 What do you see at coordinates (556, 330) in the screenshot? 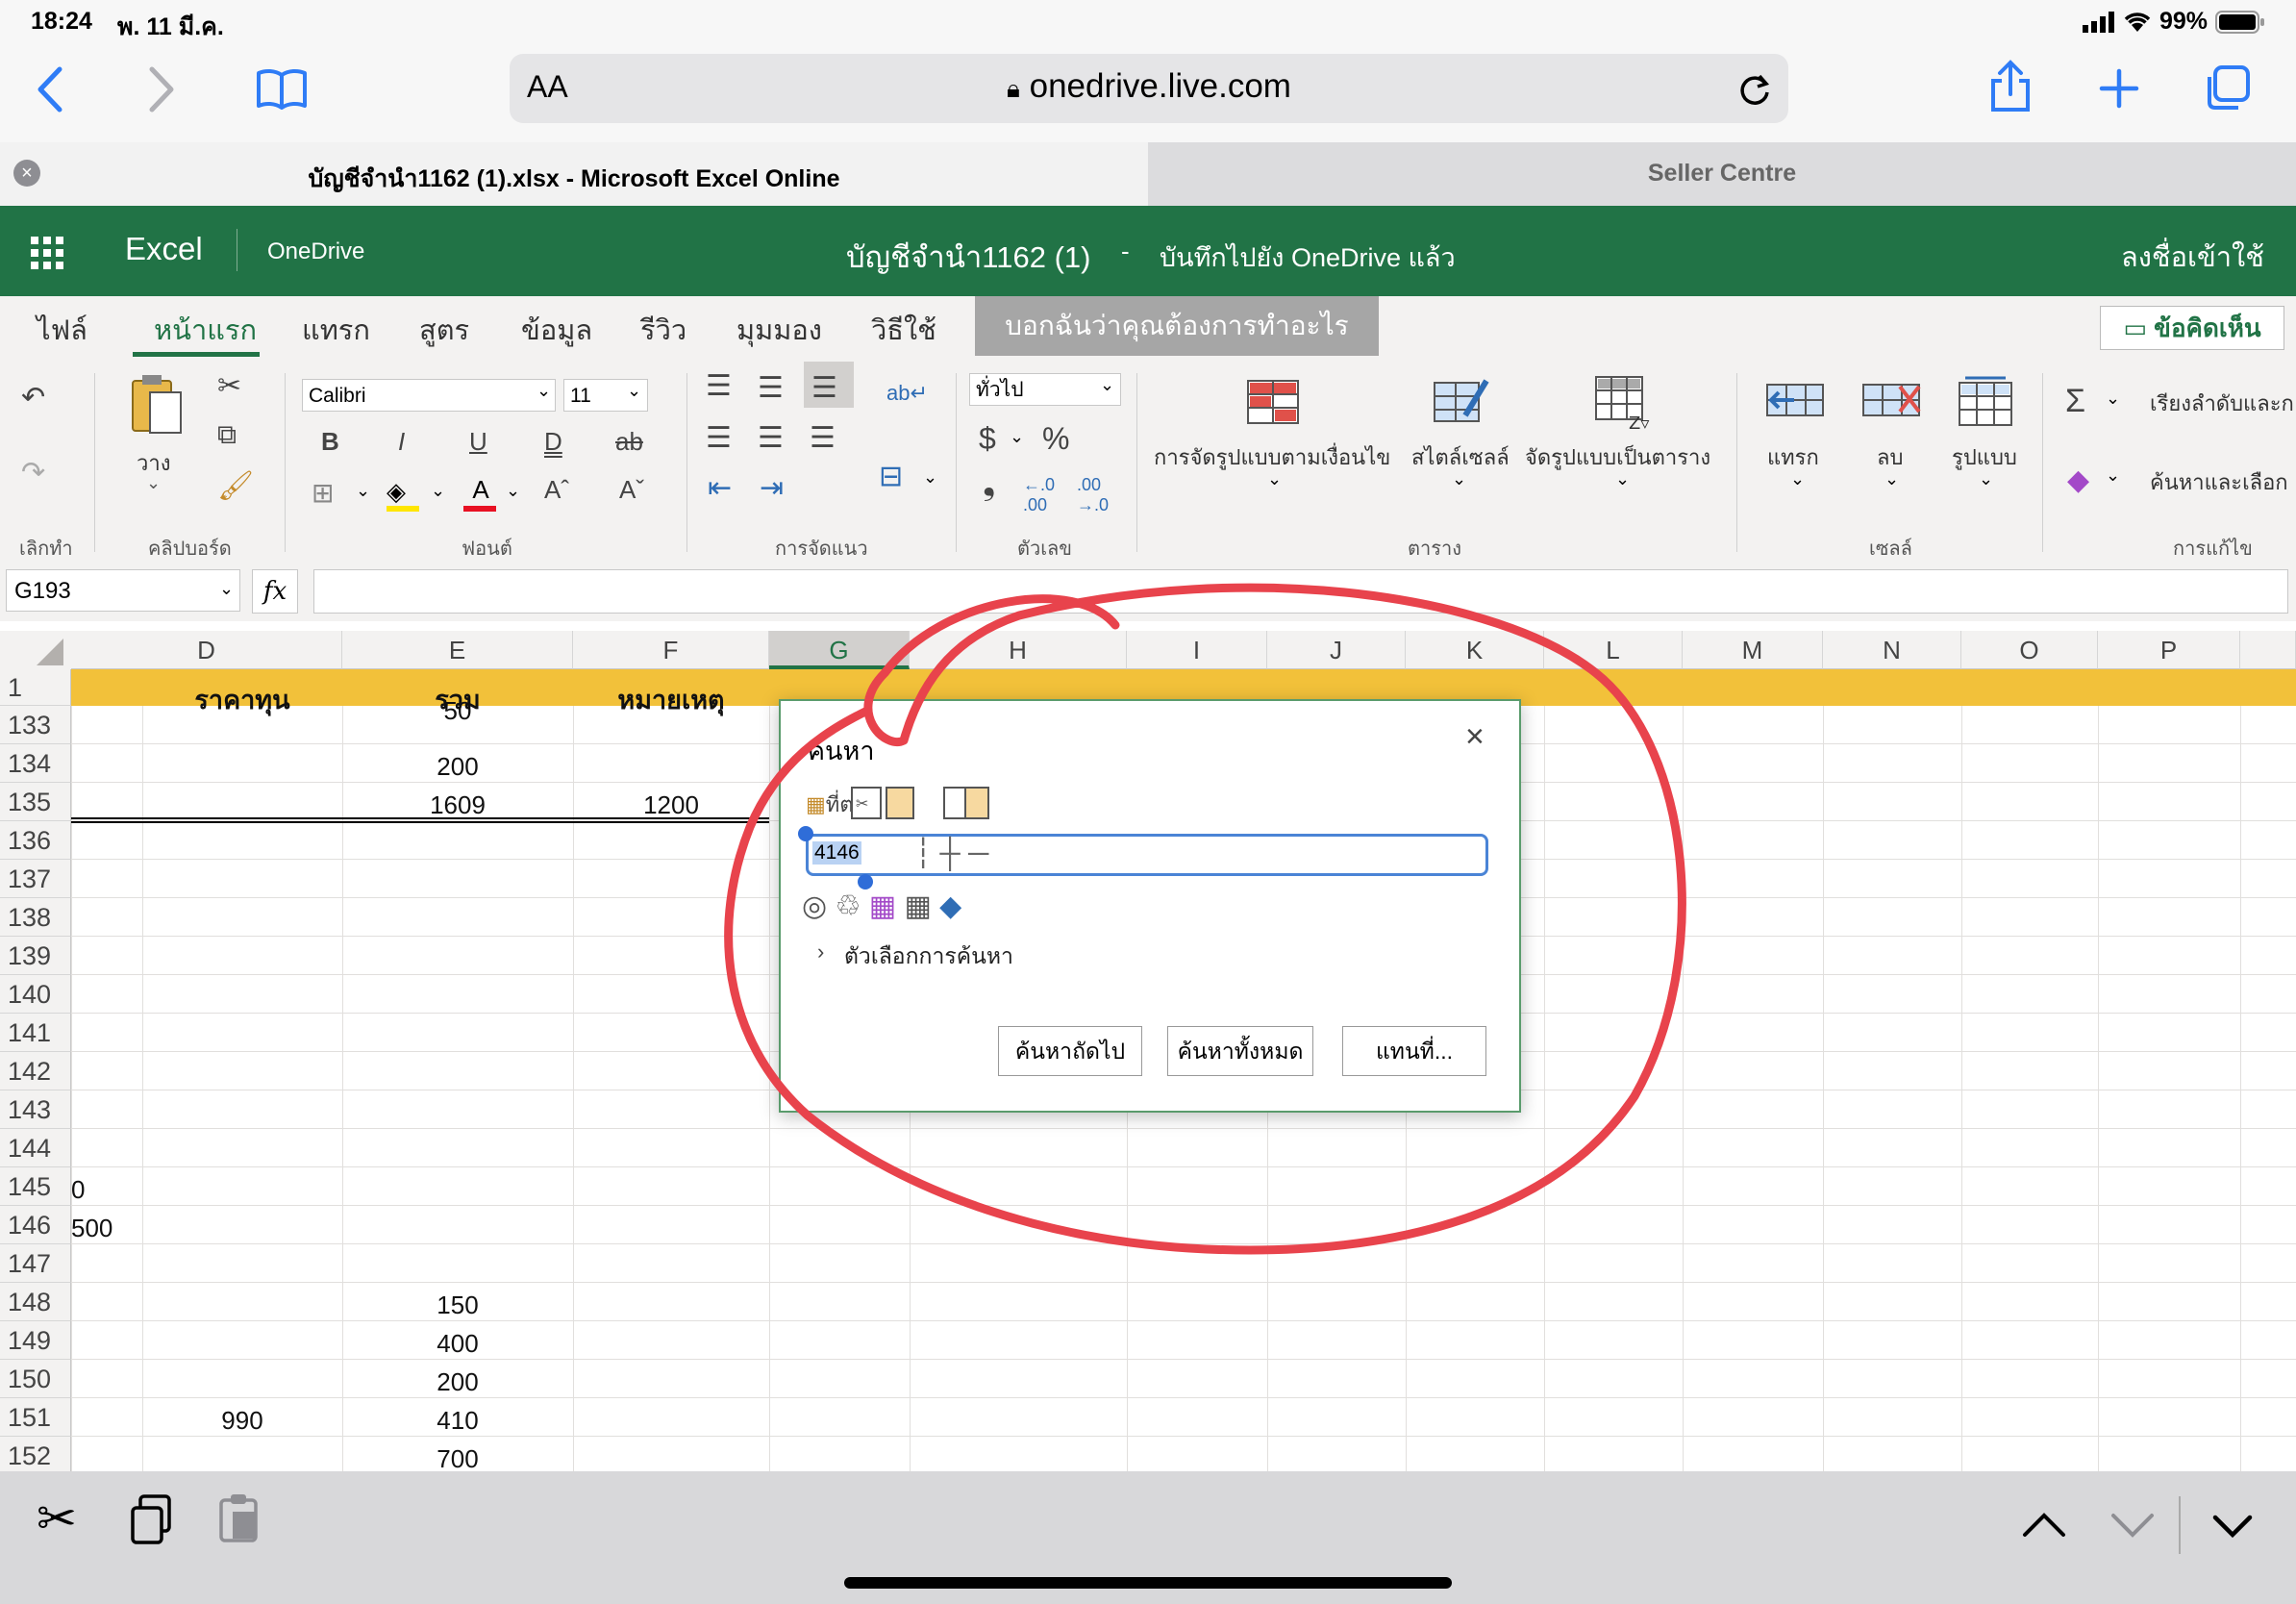
I see `tab-data: ข้อมูล` at bounding box center [556, 330].